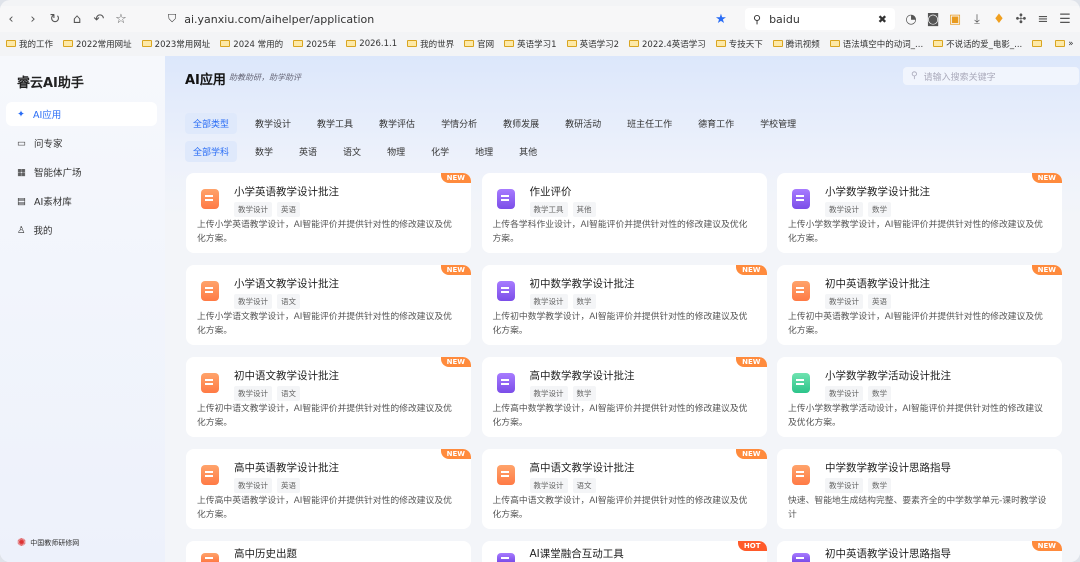  What do you see at coordinates (211, 123) in the screenshot?
I see `filter-chip: 全部类型` at bounding box center [211, 123].